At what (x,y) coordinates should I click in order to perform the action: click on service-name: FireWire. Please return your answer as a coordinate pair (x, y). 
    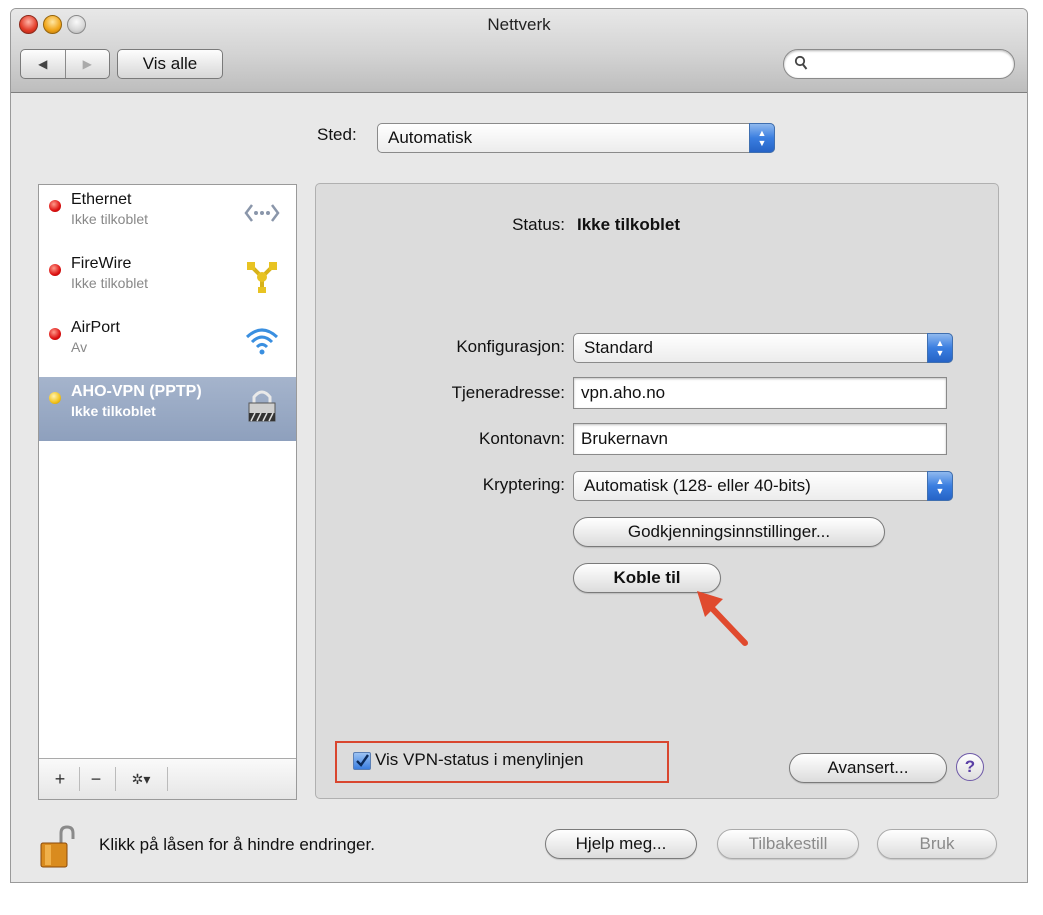
    Looking at the image, I should click on (101, 263).